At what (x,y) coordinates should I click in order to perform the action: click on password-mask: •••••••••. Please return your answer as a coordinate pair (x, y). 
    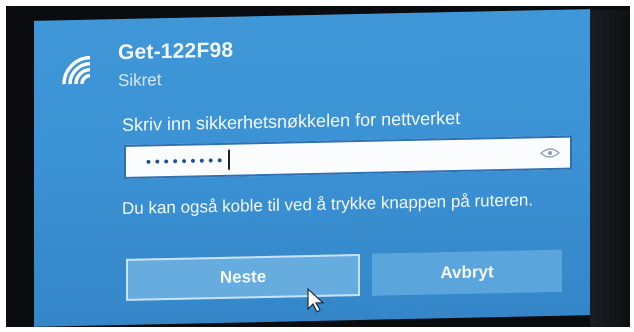
    Looking at the image, I should click on (186, 160).